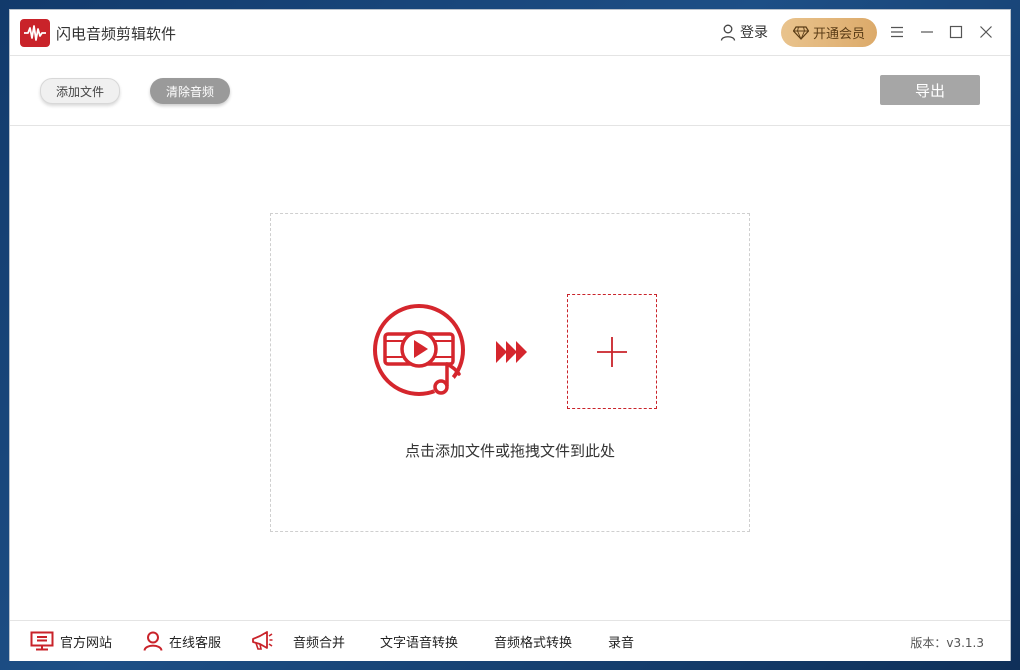 The height and width of the screenshot is (670, 1020). I want to click on footer-item-label: 文字语音转换, so click(419, 643).